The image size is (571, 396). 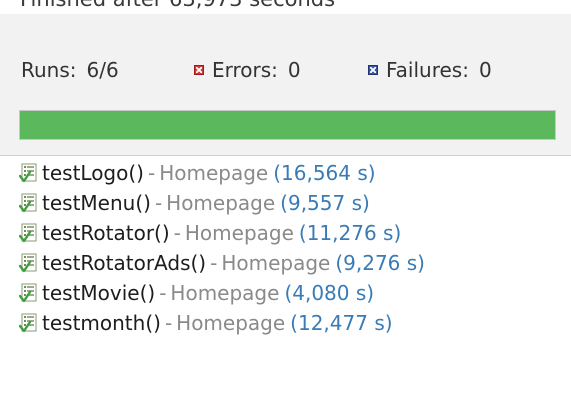 I want to click on test-name: testRotatorAds(), so click(x=124, y=263).